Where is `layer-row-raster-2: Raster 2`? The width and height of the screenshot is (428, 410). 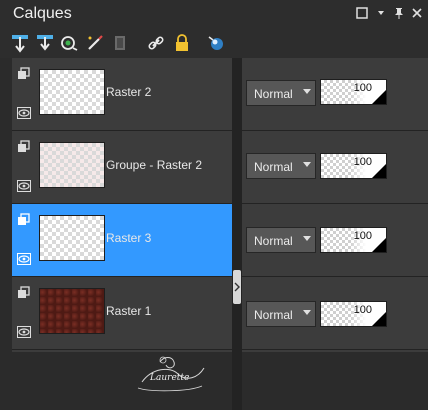
layer-row-raster-2: Raster 2 is located at coordinates (122, 94).